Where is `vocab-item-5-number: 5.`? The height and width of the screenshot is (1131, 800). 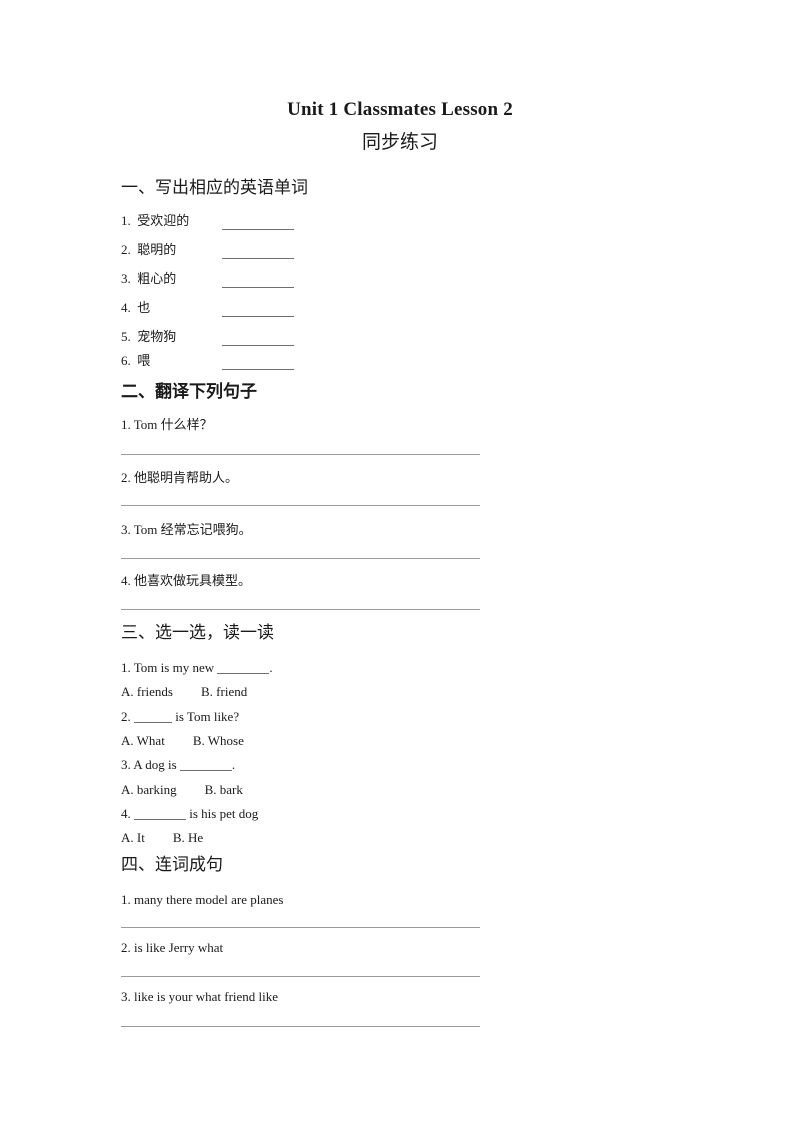
vocab-item-5-number: 5. is located at coordinates (126, 336).